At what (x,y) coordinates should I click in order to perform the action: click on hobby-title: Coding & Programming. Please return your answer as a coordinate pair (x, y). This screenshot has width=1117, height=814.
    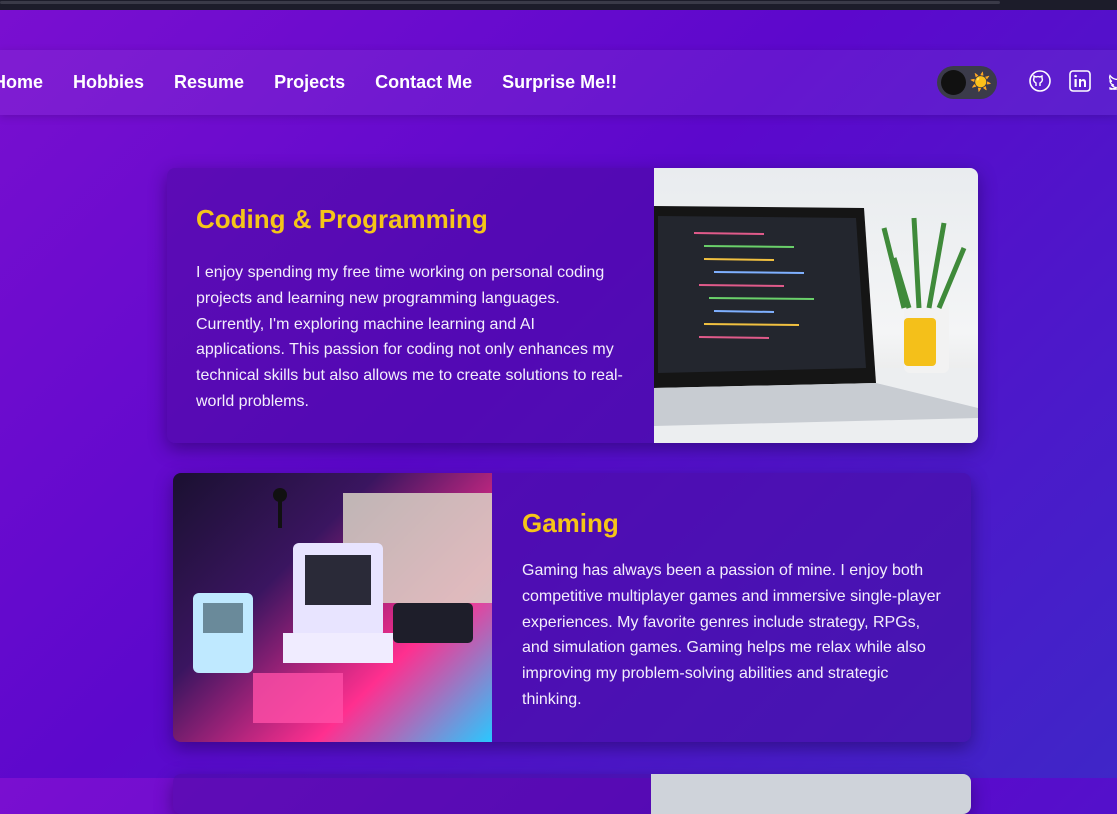
    Looking at the image, I should click on (342, 219).